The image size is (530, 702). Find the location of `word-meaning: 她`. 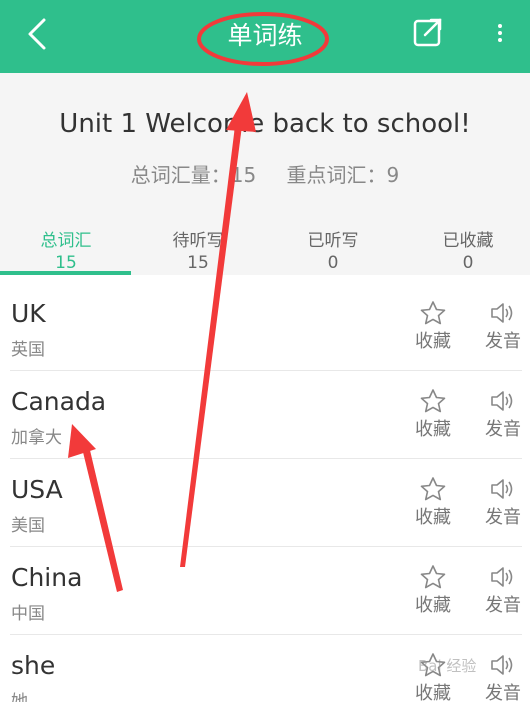

word-meaning: 她 is located at coordinates (19, 697).